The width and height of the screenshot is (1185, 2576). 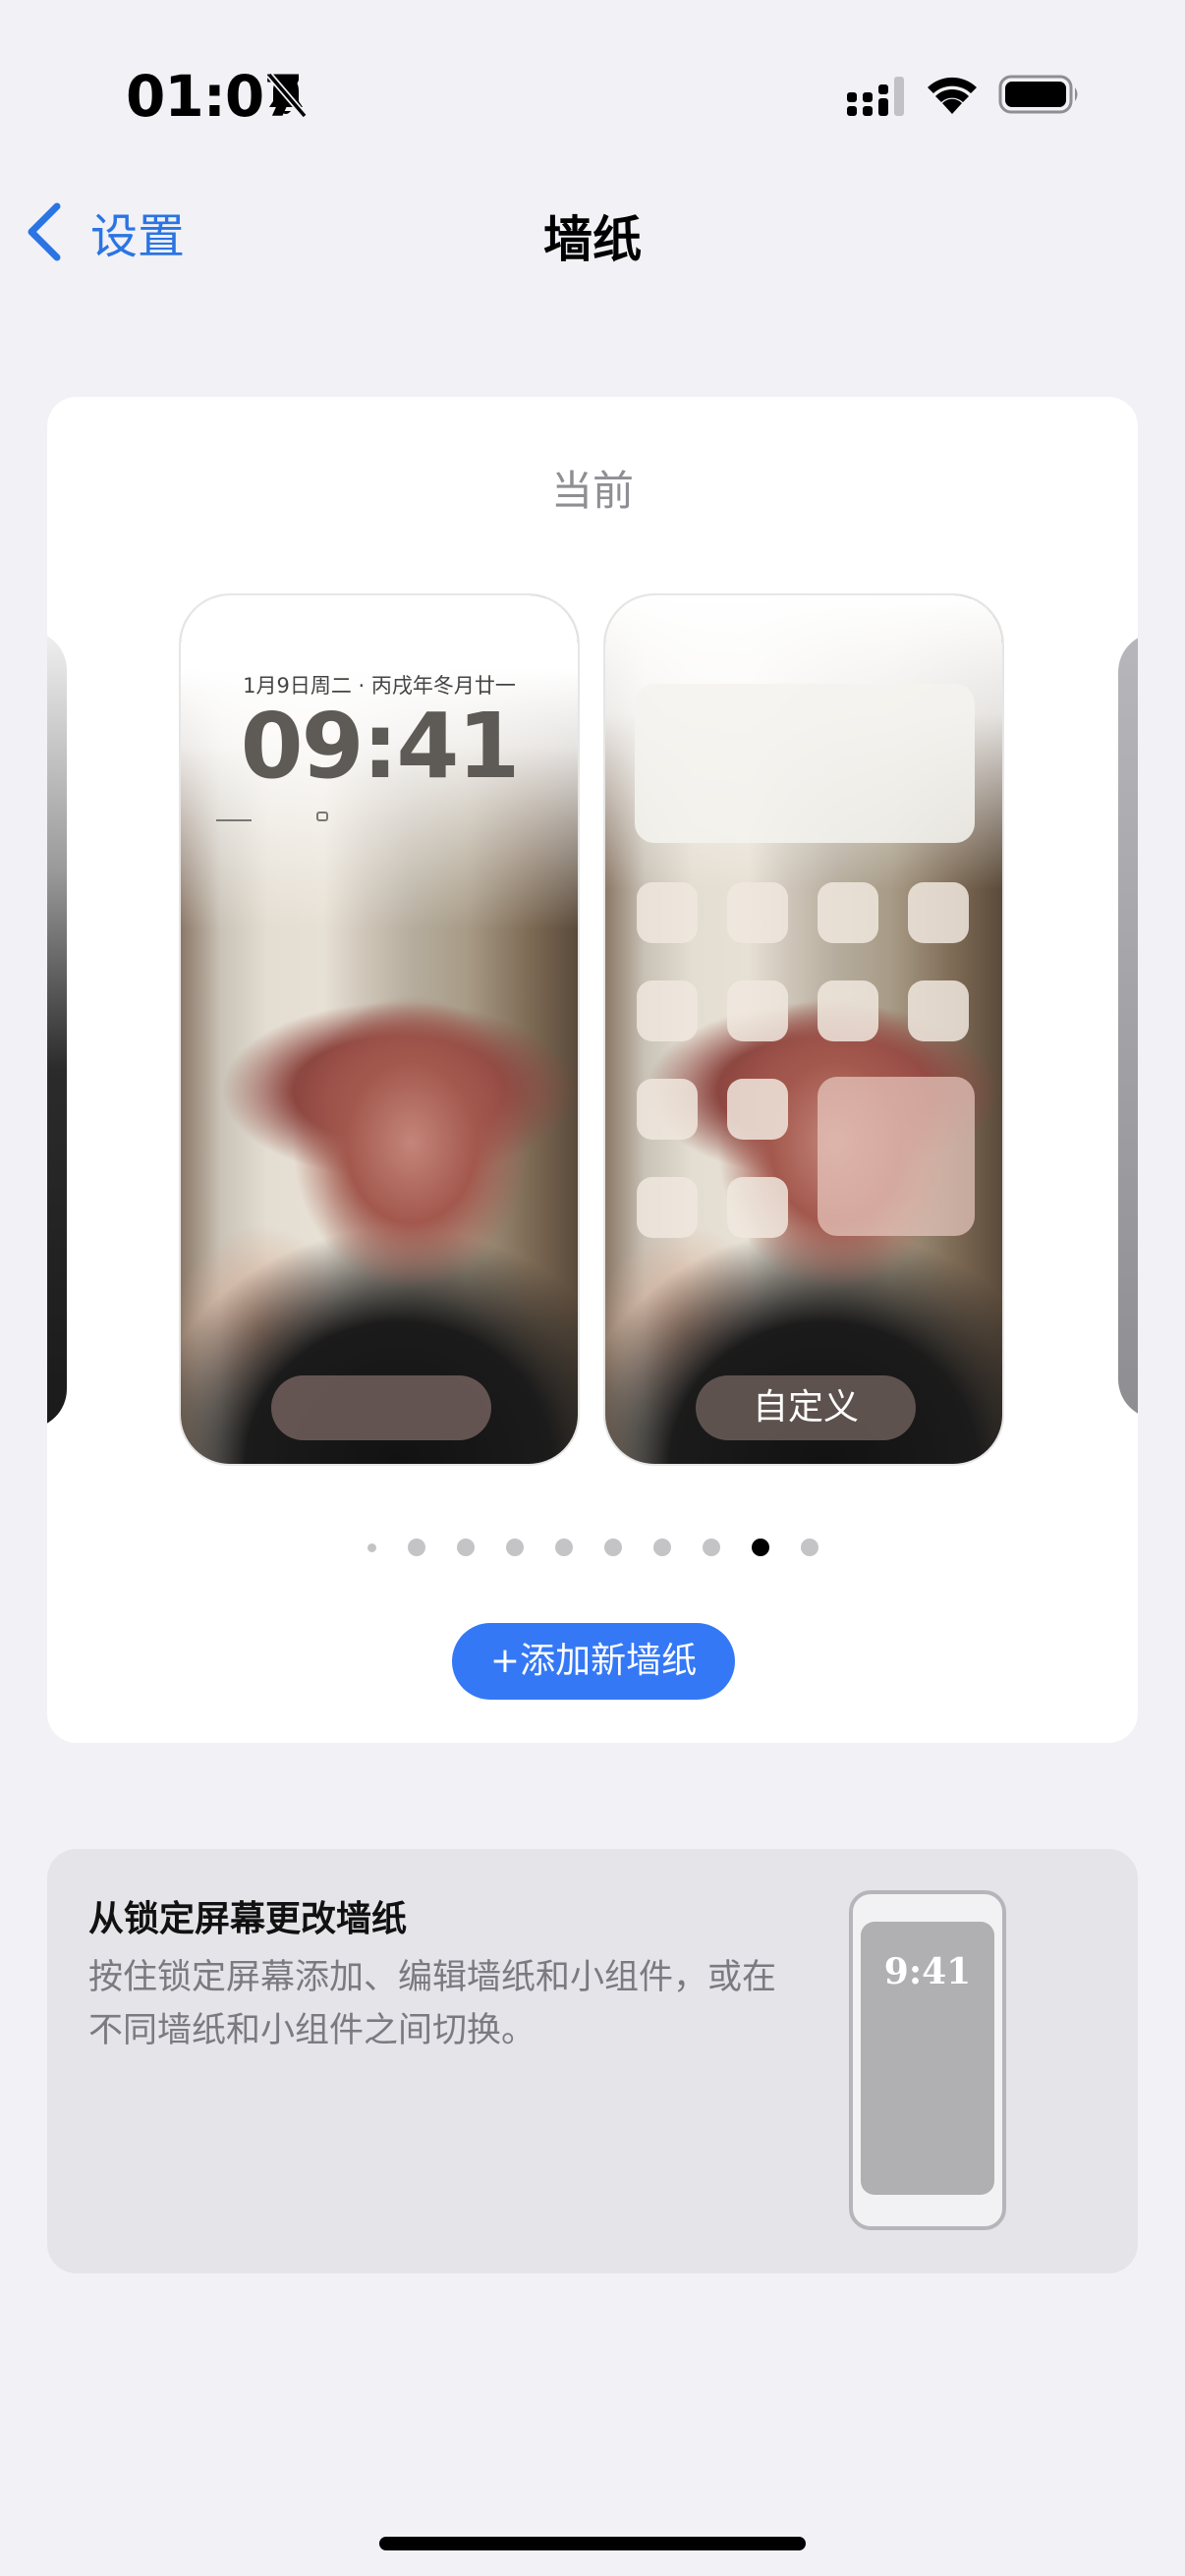 What do you see at coordinates (592, 491) in the screenshot?
I see `current-label: 当前` at bounding box center [592, 491].